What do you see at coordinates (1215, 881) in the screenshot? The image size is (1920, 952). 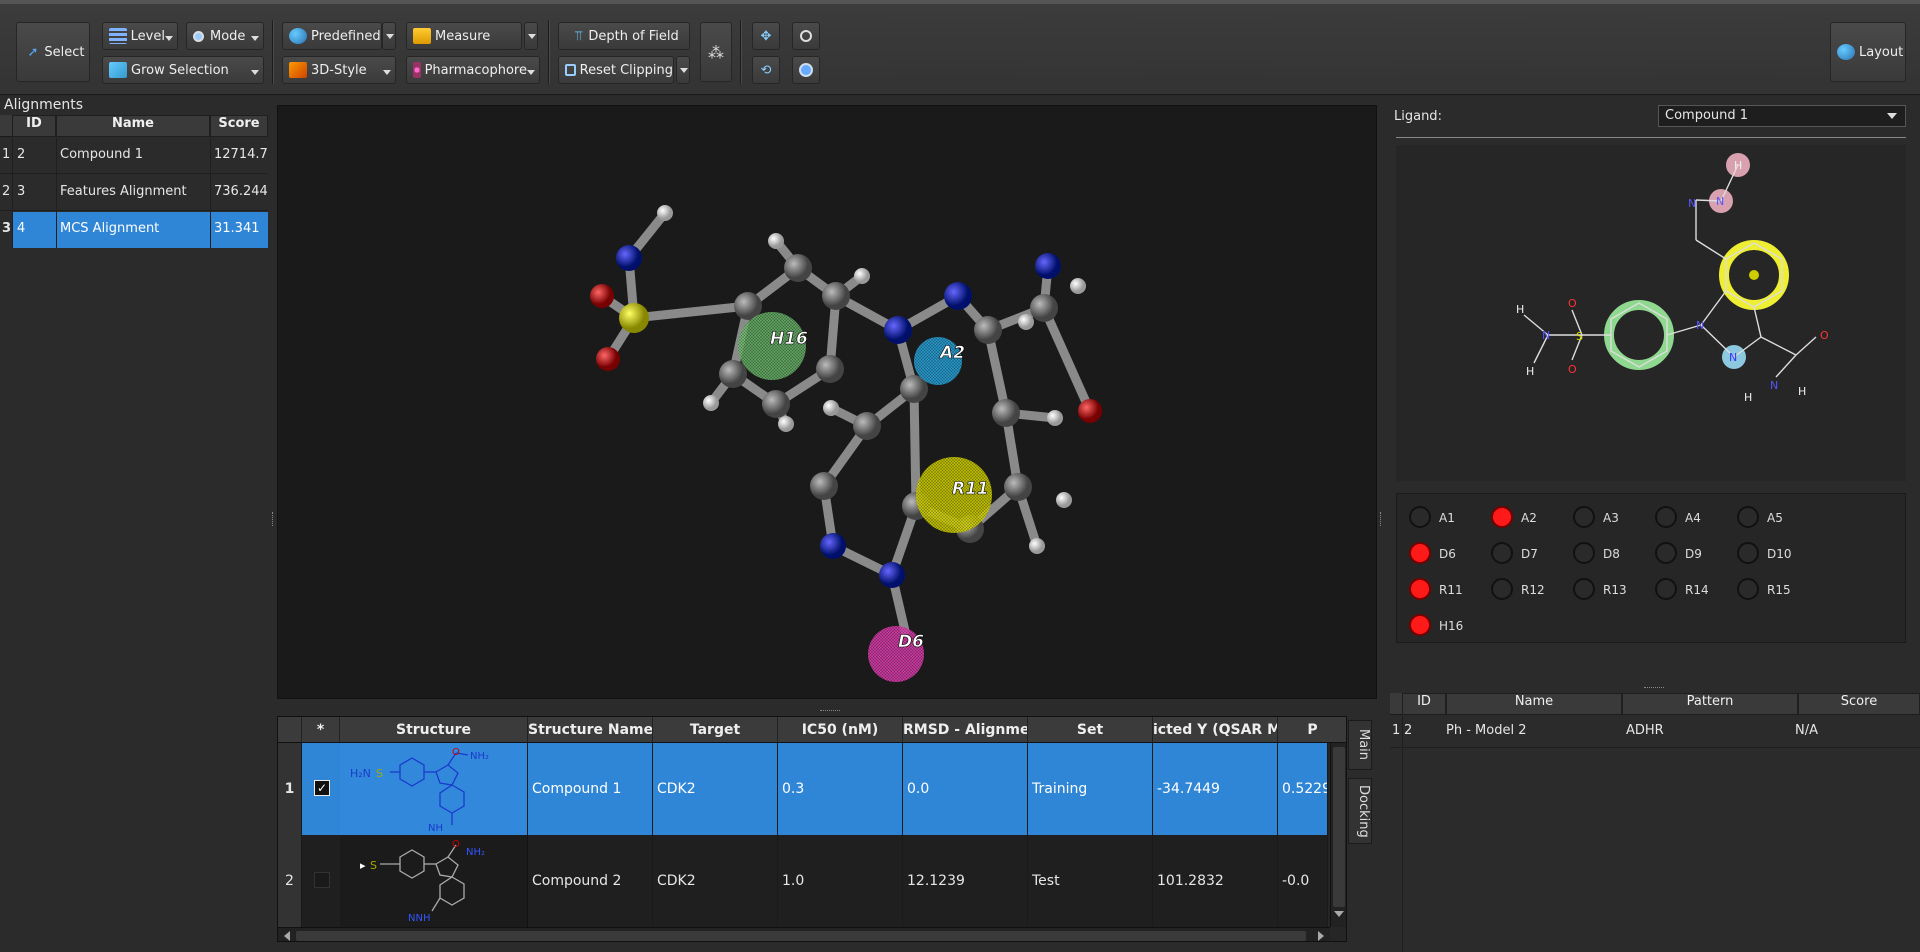 I see `cell-predicted-y: 101.2832` at bounding box center [1215, 881].